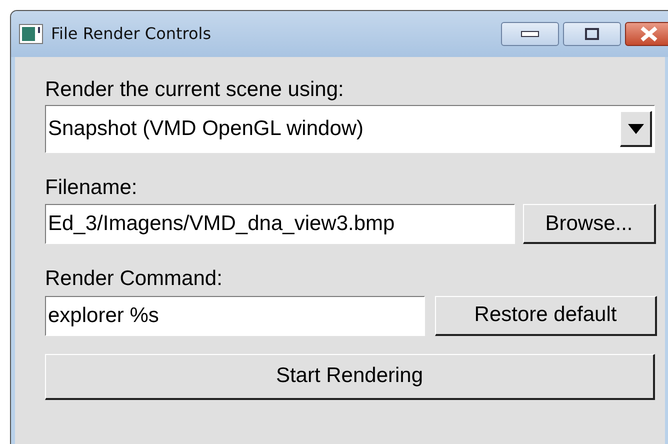 The height and width of the screenshot is (444, 668). What do you see at coordinates (131, 34) in the screenshot?
I see `window-title: File Render Controls` at bounding box center [131, 34].